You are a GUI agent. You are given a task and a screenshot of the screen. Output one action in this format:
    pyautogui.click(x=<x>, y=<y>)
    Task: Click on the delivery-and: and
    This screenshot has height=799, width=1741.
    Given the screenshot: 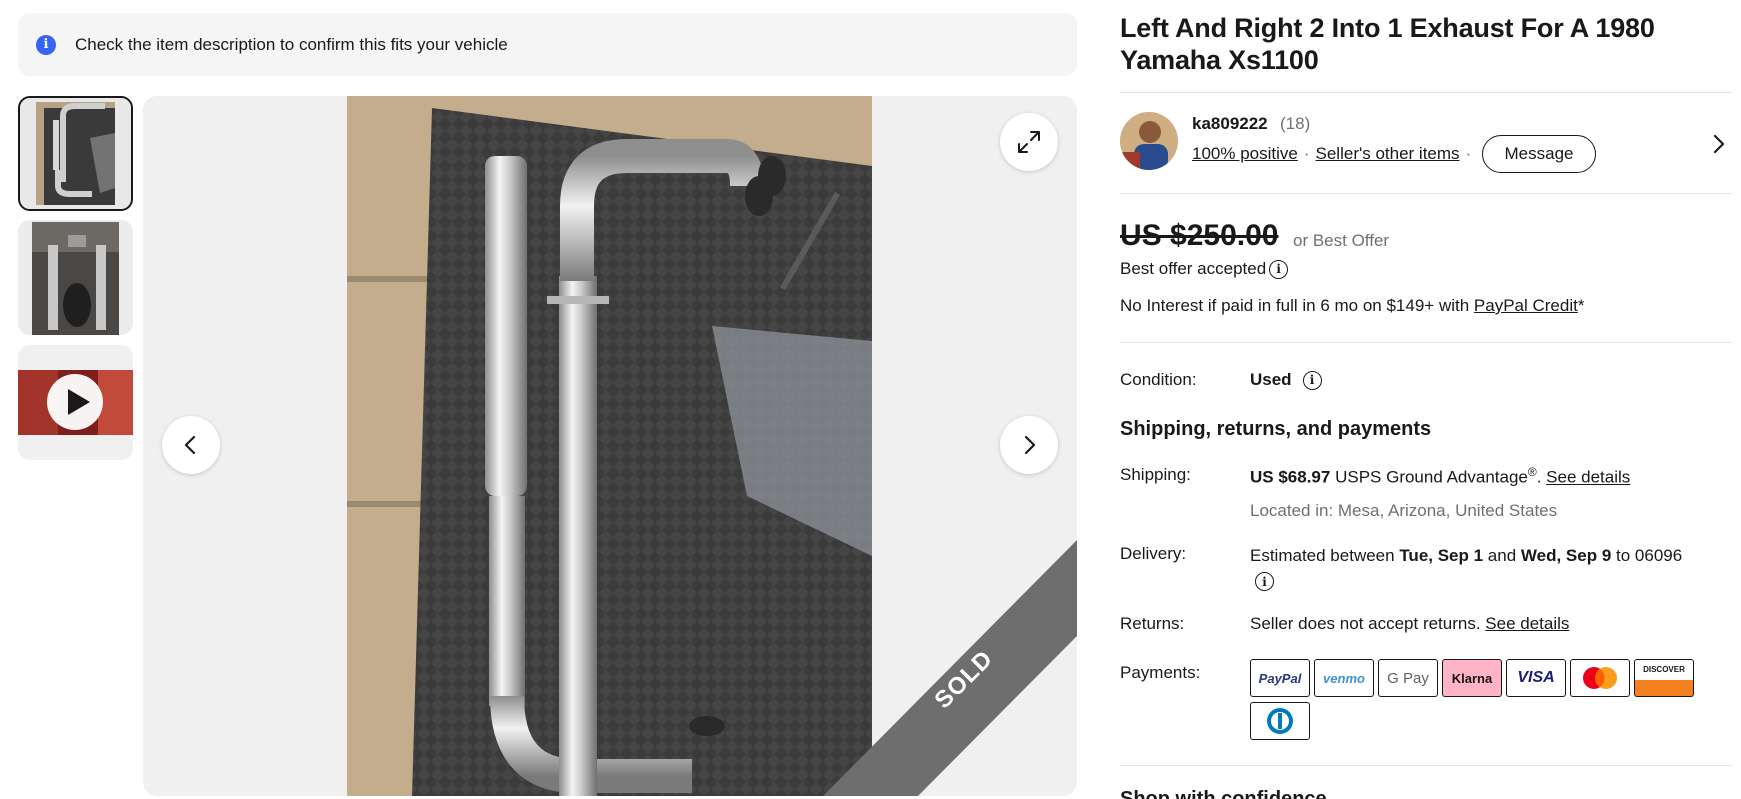 What is the action you would take?
    pyautogui.click(x=1502, y=555)
    